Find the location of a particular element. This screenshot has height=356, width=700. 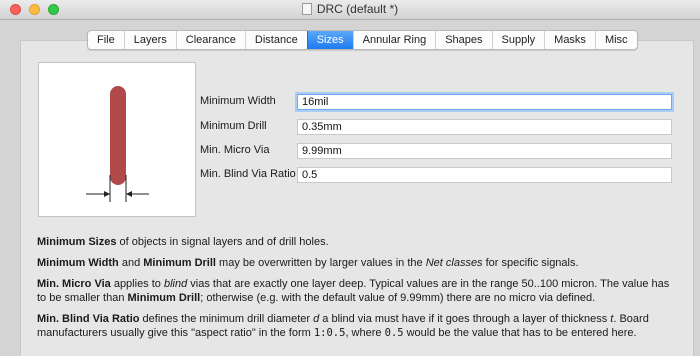

help-code: 1:0.5 is located at coordinates (329, 333).